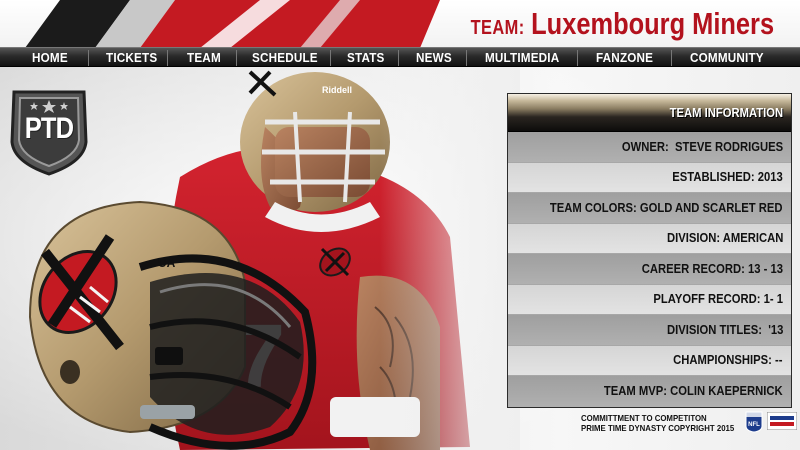 This screenshot has width=800, height=450. What do you see at coordinates (337, 90) in the screenshot?
I see `svg-text: Riddell` at bounding box center [337, 90].